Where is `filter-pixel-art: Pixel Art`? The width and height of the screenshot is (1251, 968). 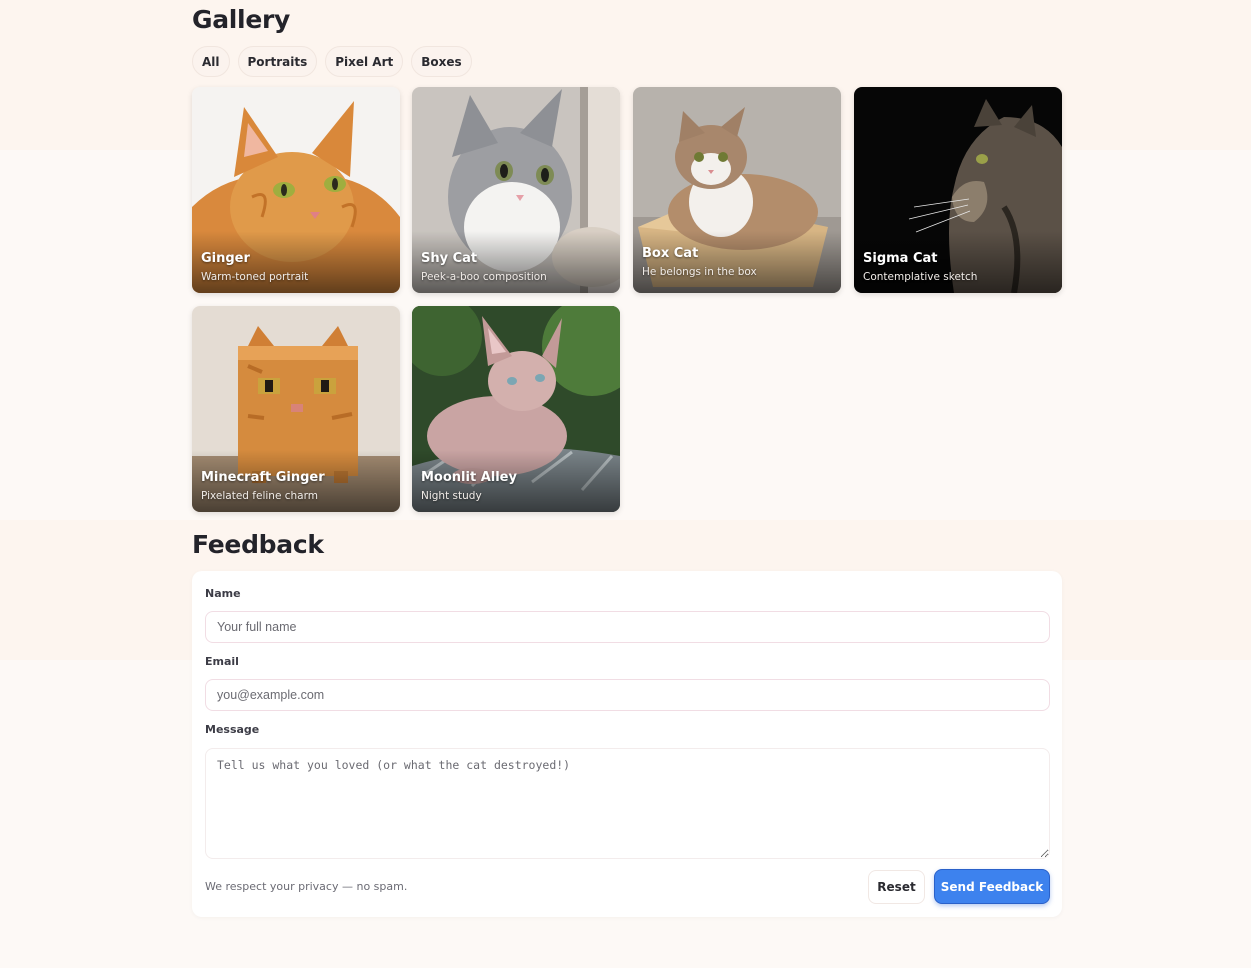
filter-pixel-art: Pixel Art is located at coordinates (364, 61).